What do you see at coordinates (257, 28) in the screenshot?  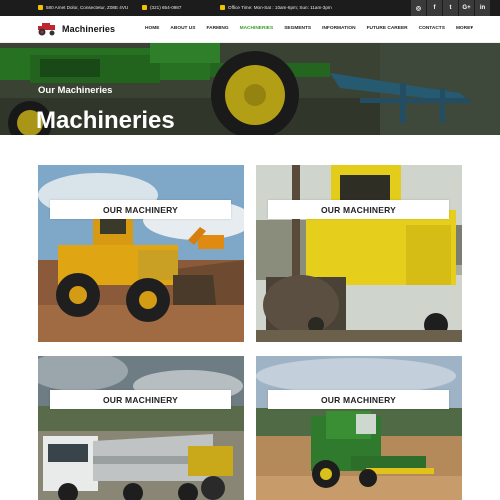 I see `nav-machineries: MACHINERIES` at bounding box center [257, 28].